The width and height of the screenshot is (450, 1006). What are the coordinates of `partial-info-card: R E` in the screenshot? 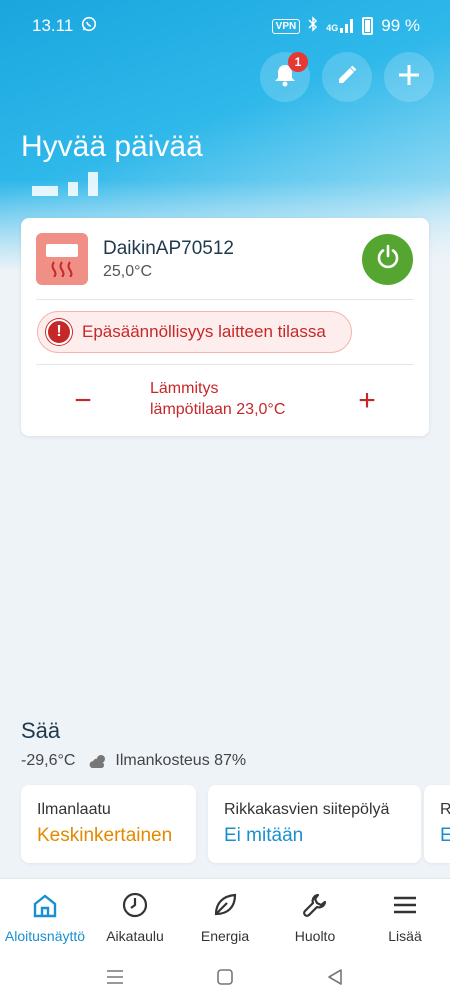 It's located at (437, 824).